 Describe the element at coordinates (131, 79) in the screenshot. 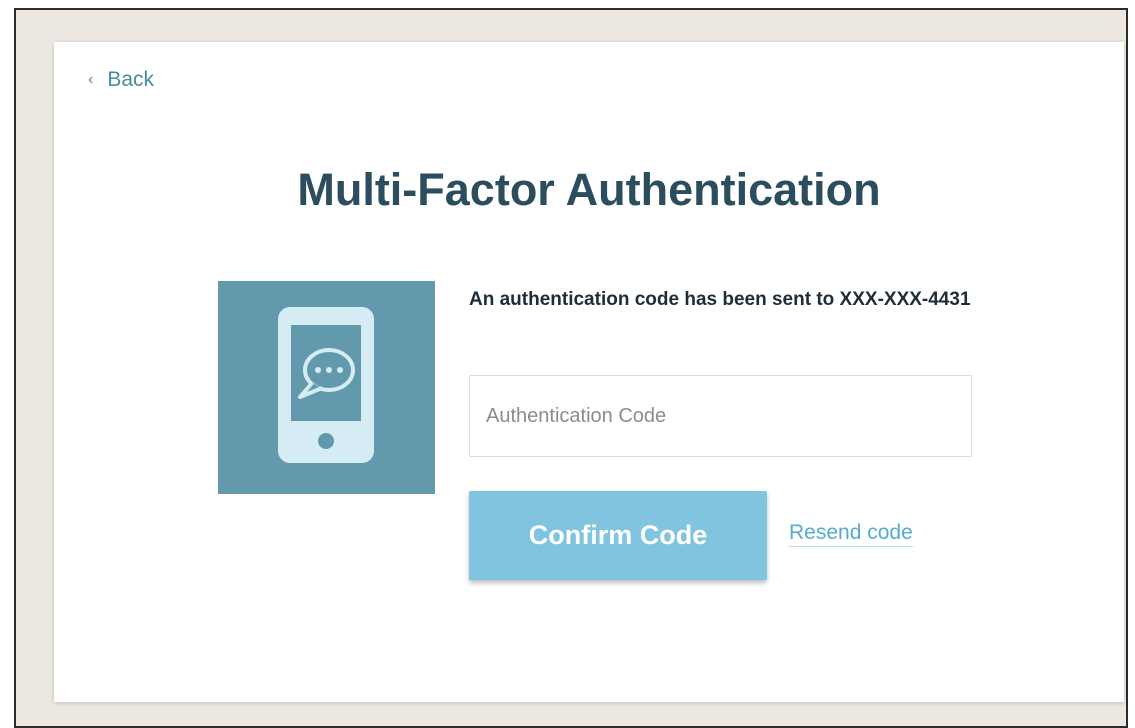

I see `back-link-label: Back` at that location.